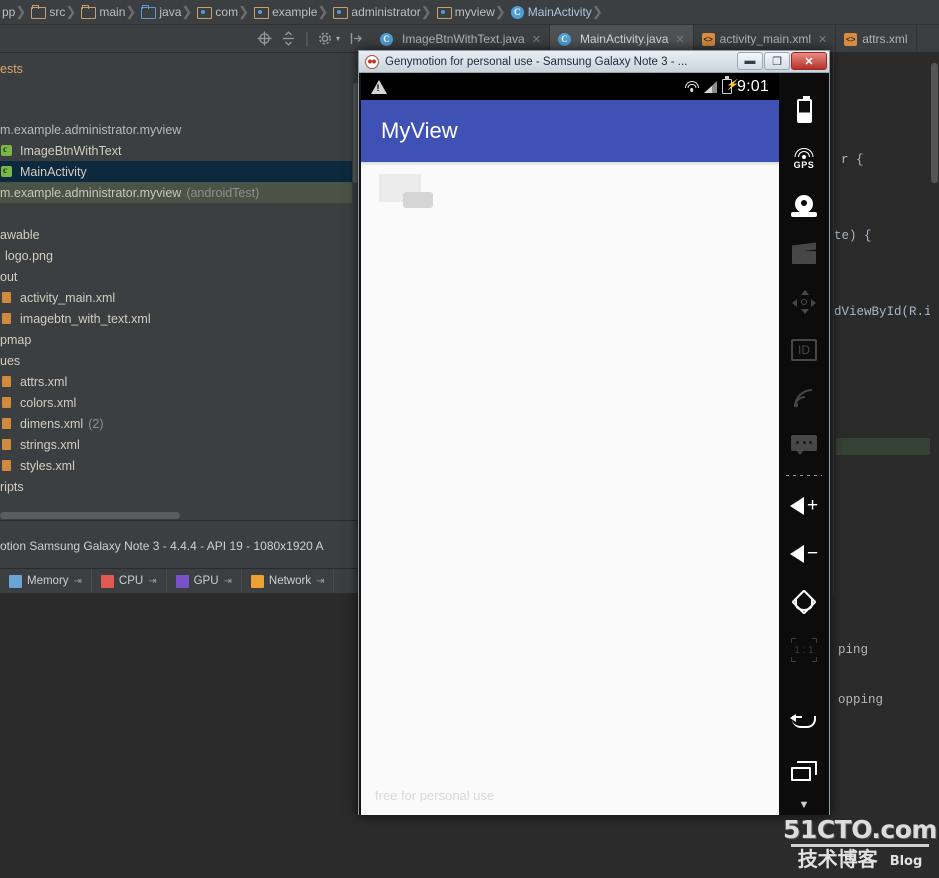 This screenshot has width=939, height=878. I want to click on breadcrumb-item-src: src ❯, so click(54, 12).